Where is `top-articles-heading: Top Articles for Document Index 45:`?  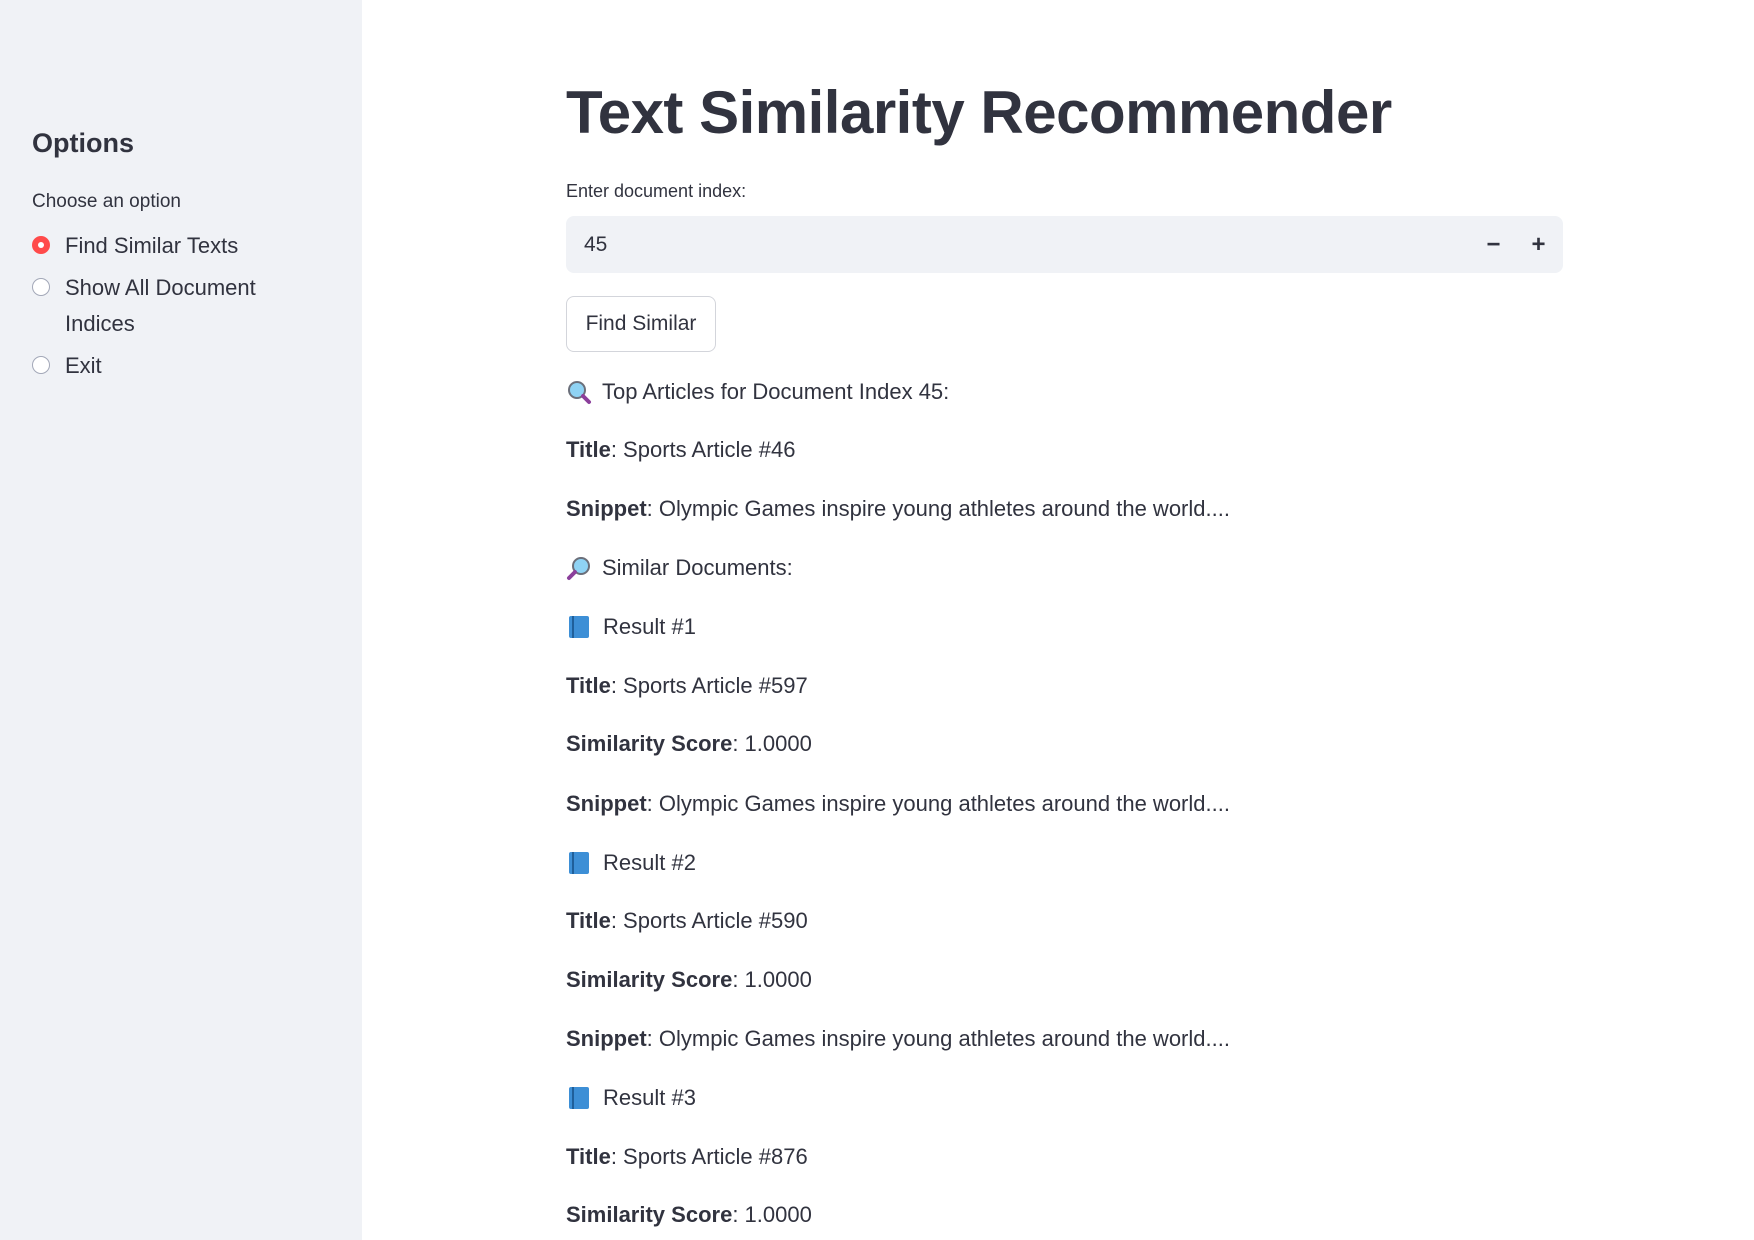 top-articles-heading: Top Articles for Document Index 45: is located at coordinates (757, 392).